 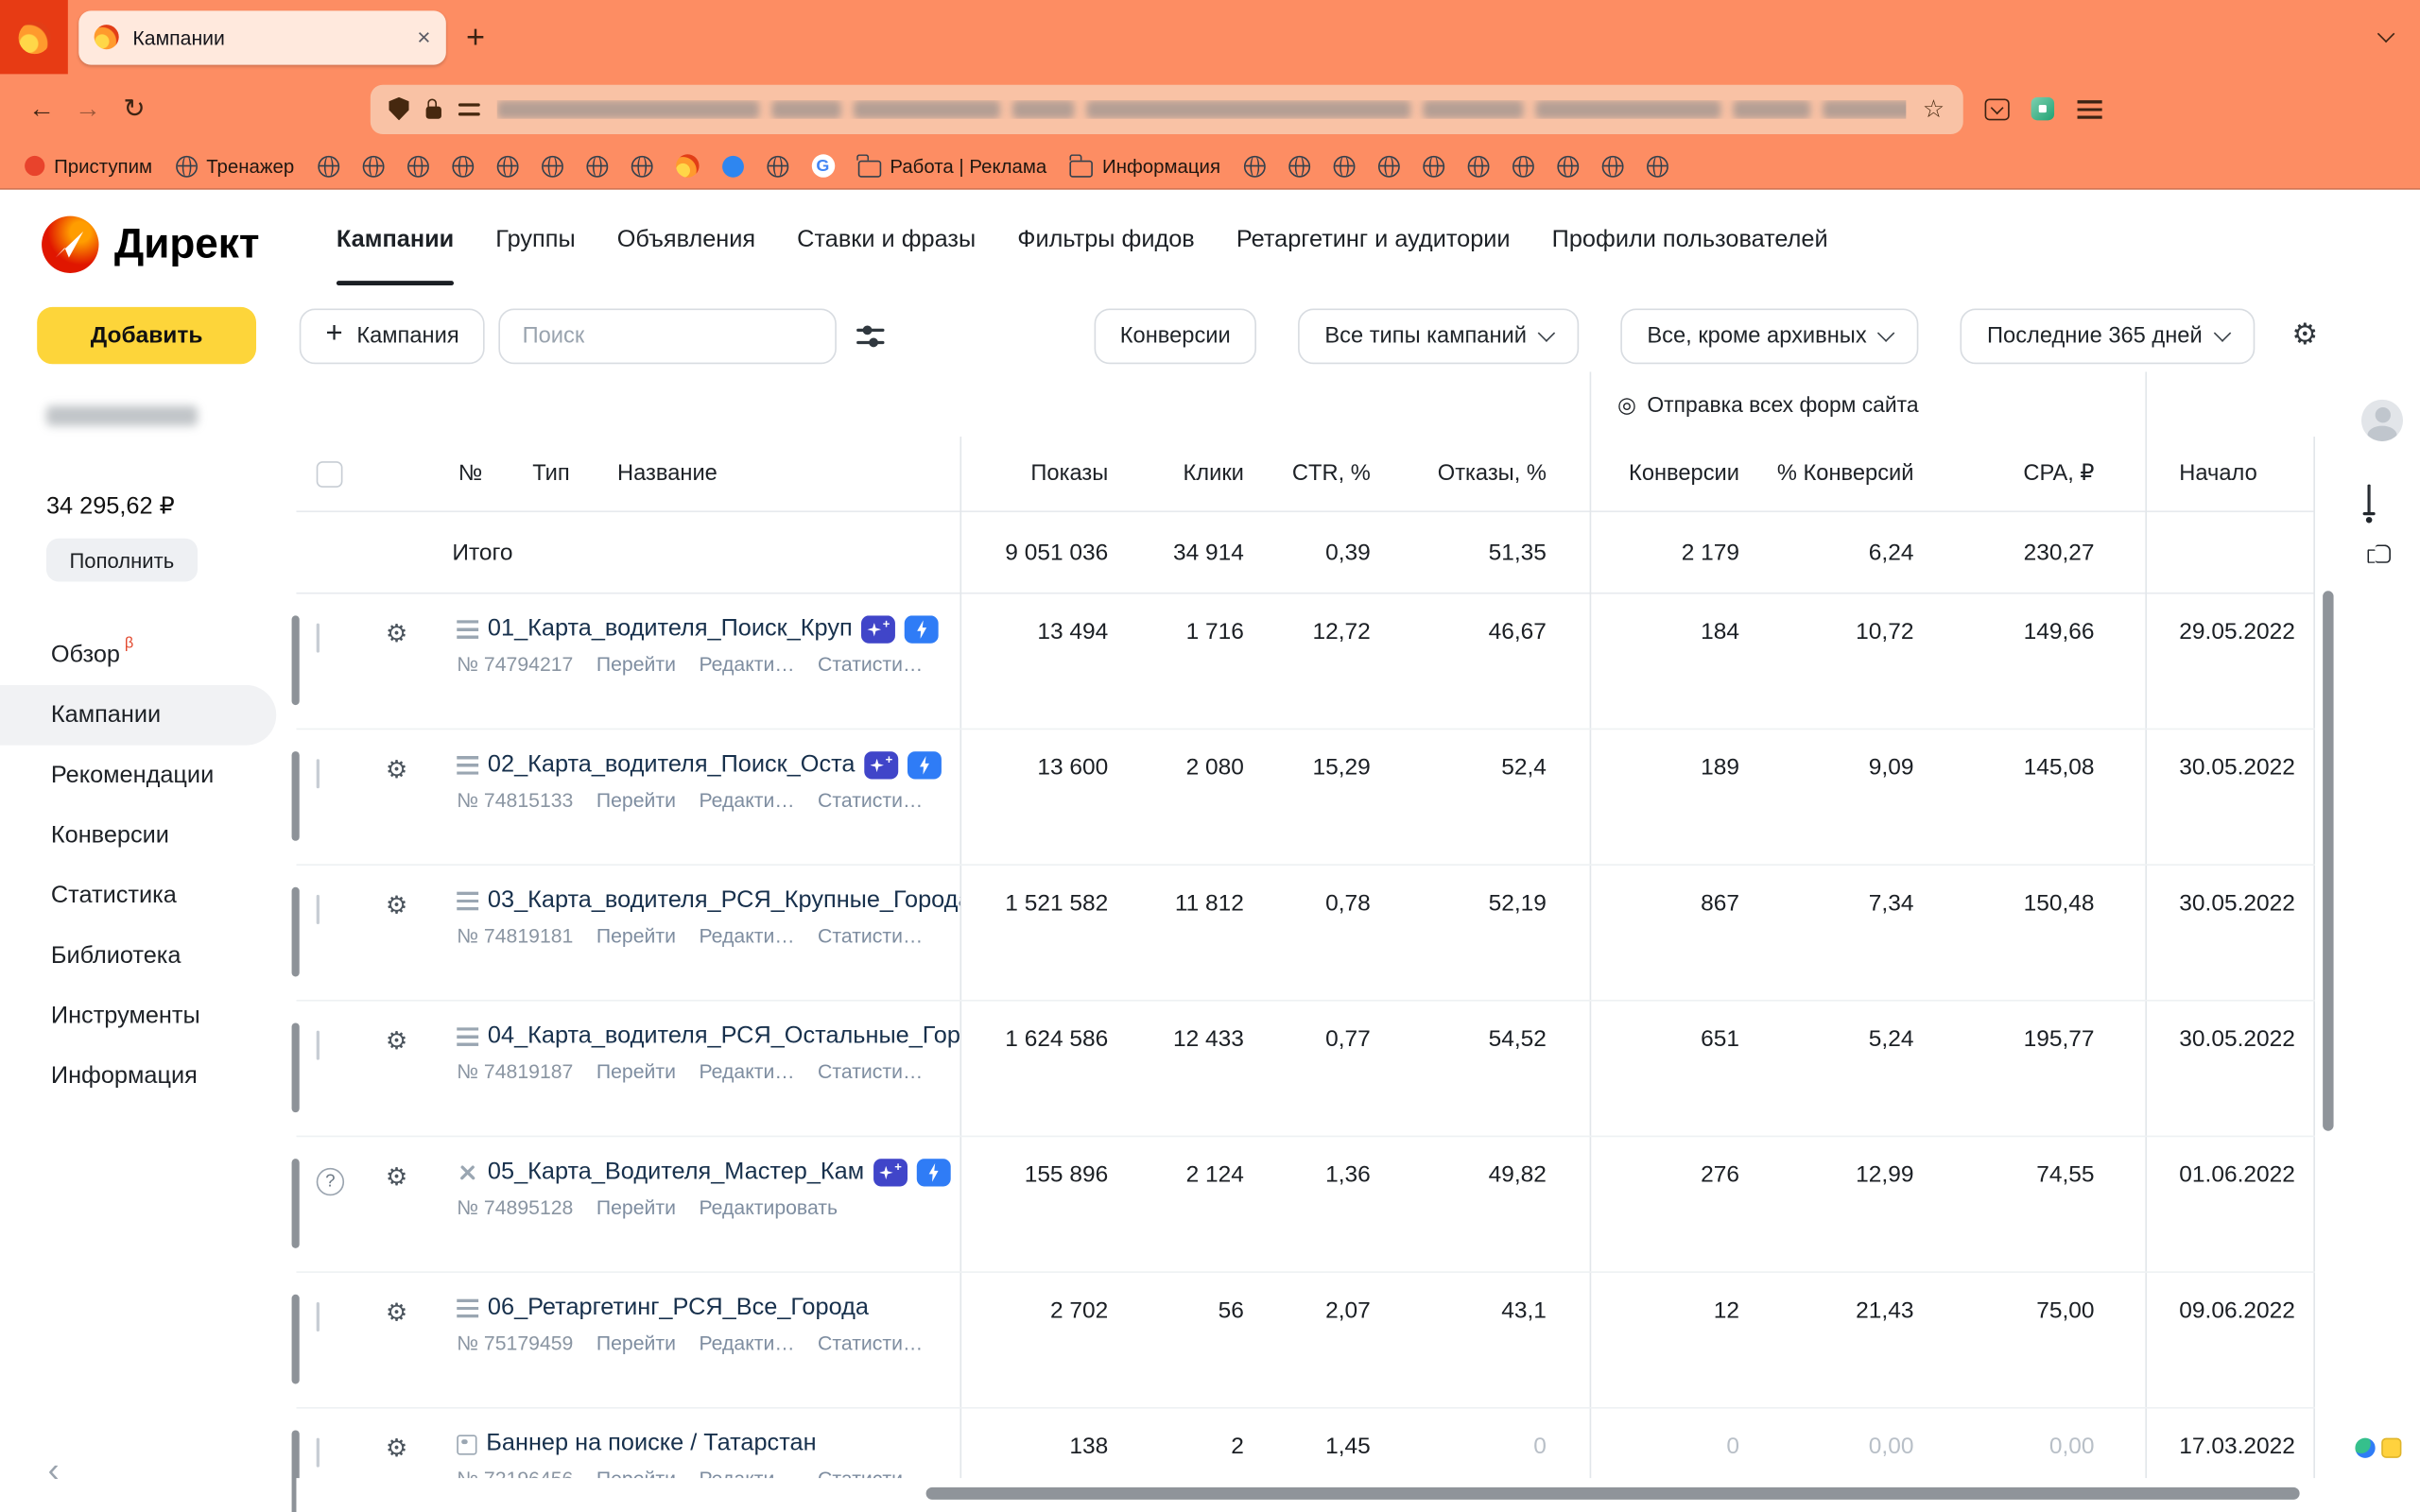 I want to click on search-input, so click(x=668, y=335).